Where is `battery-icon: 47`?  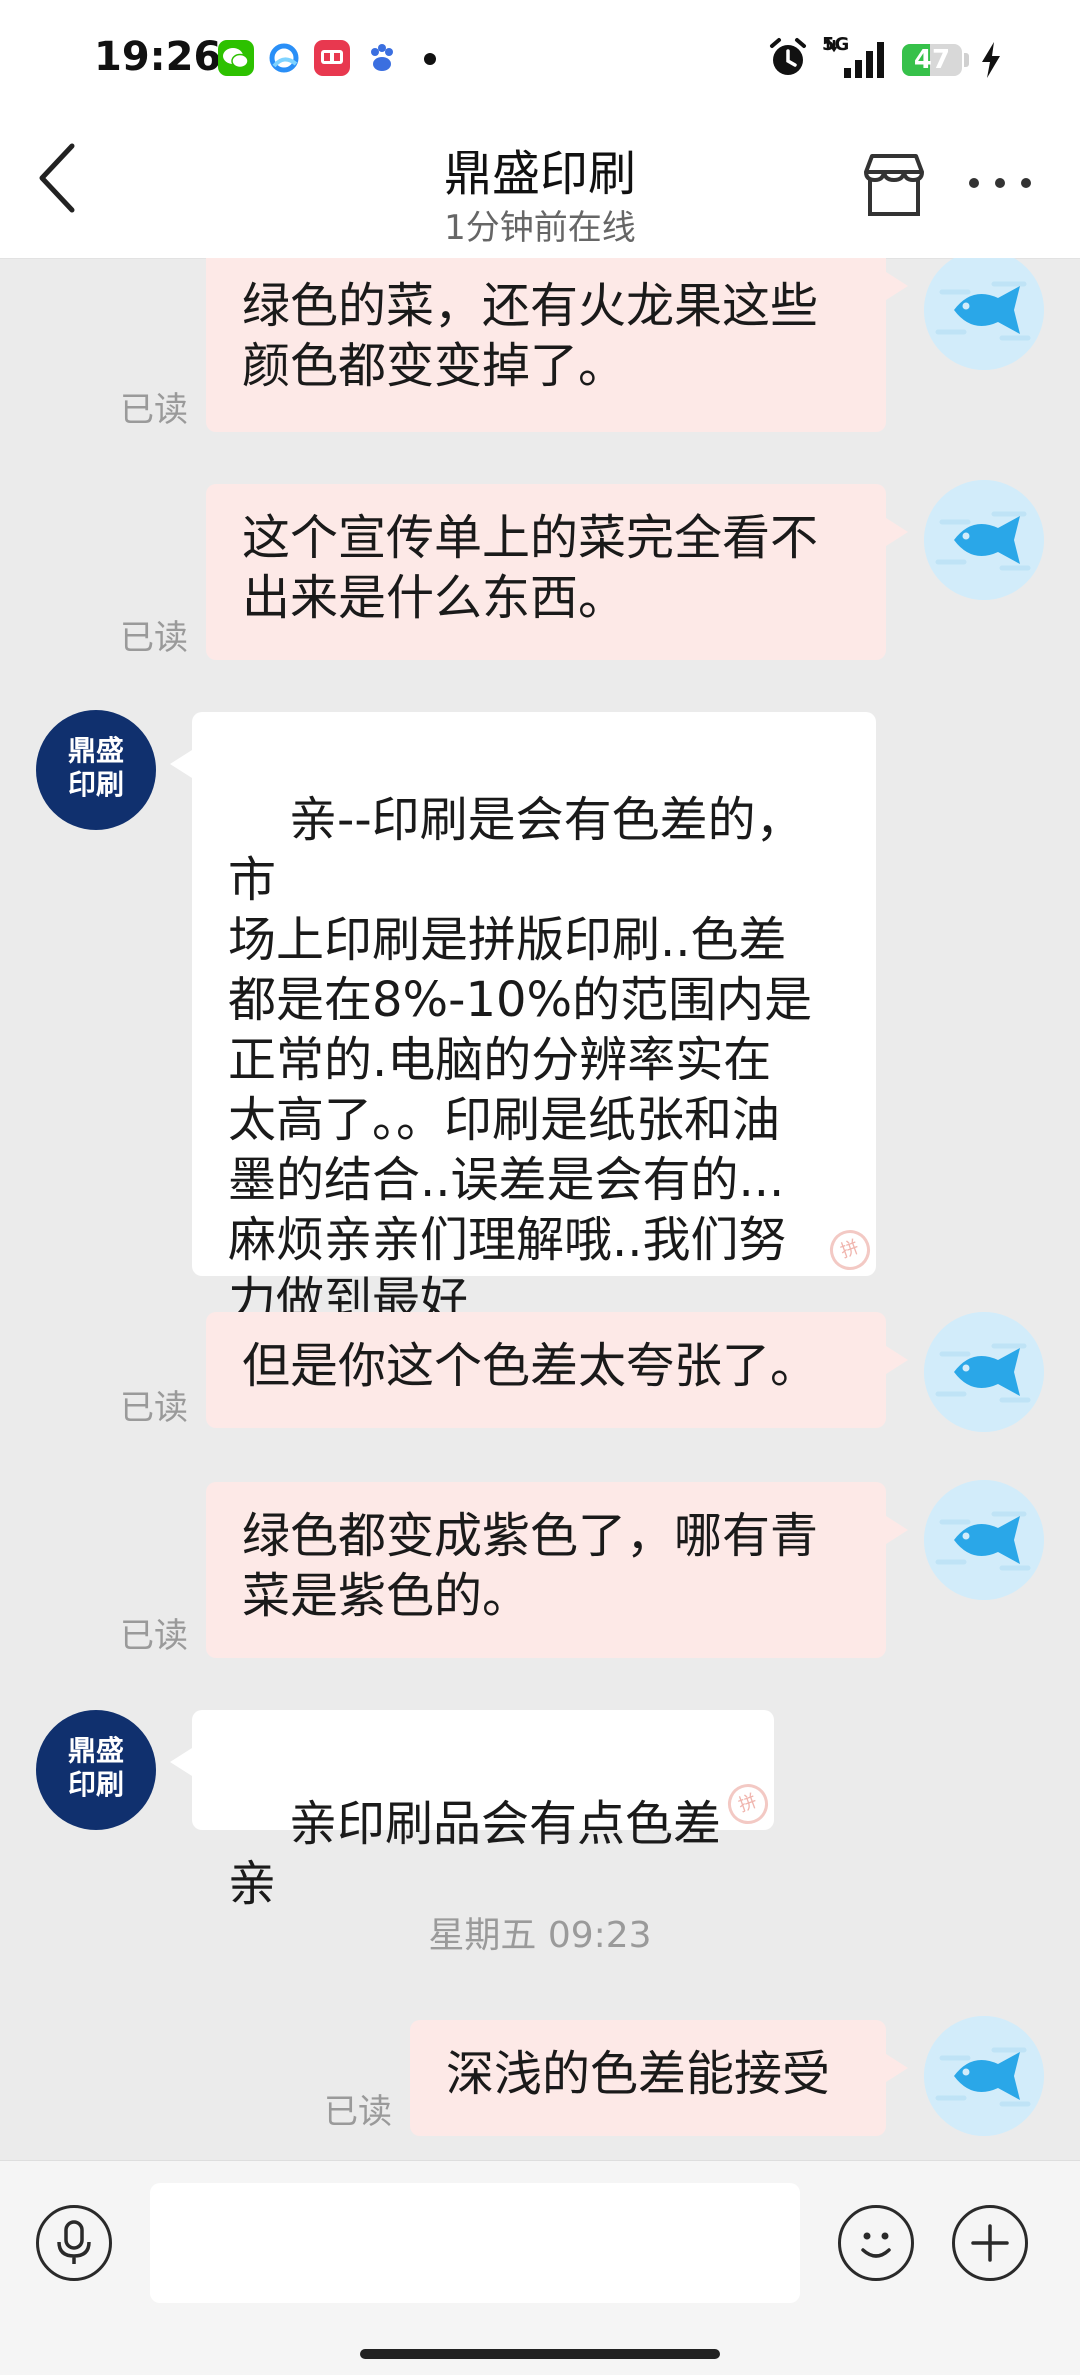
battery-icon: 47 is located at coordinates (932, 60).